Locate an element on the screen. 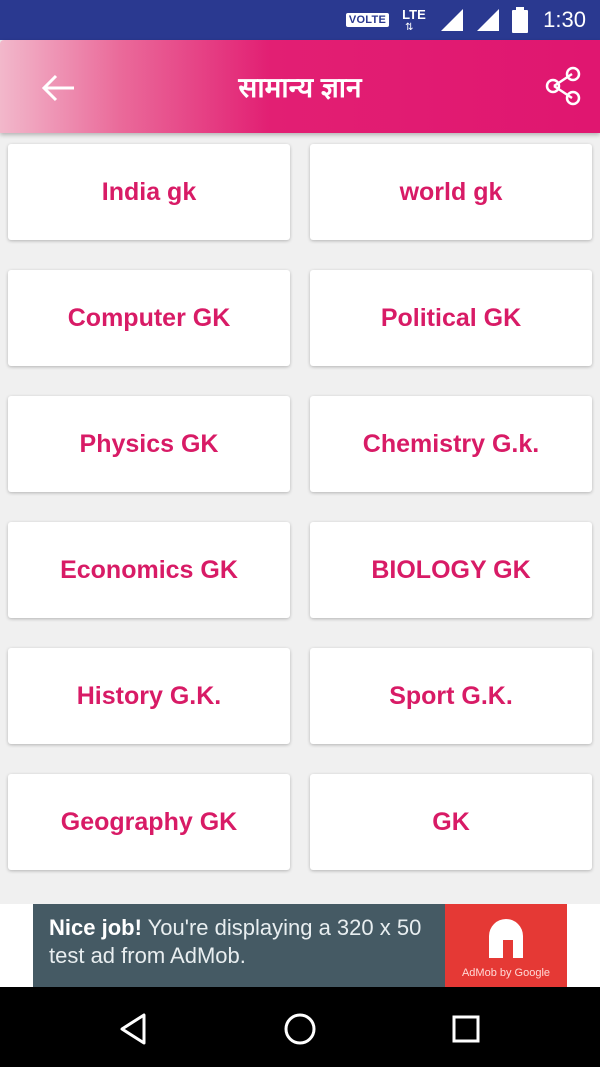 This screenshot has height=1067, width=600. category-label: GK is located at coordinates (451, 821).